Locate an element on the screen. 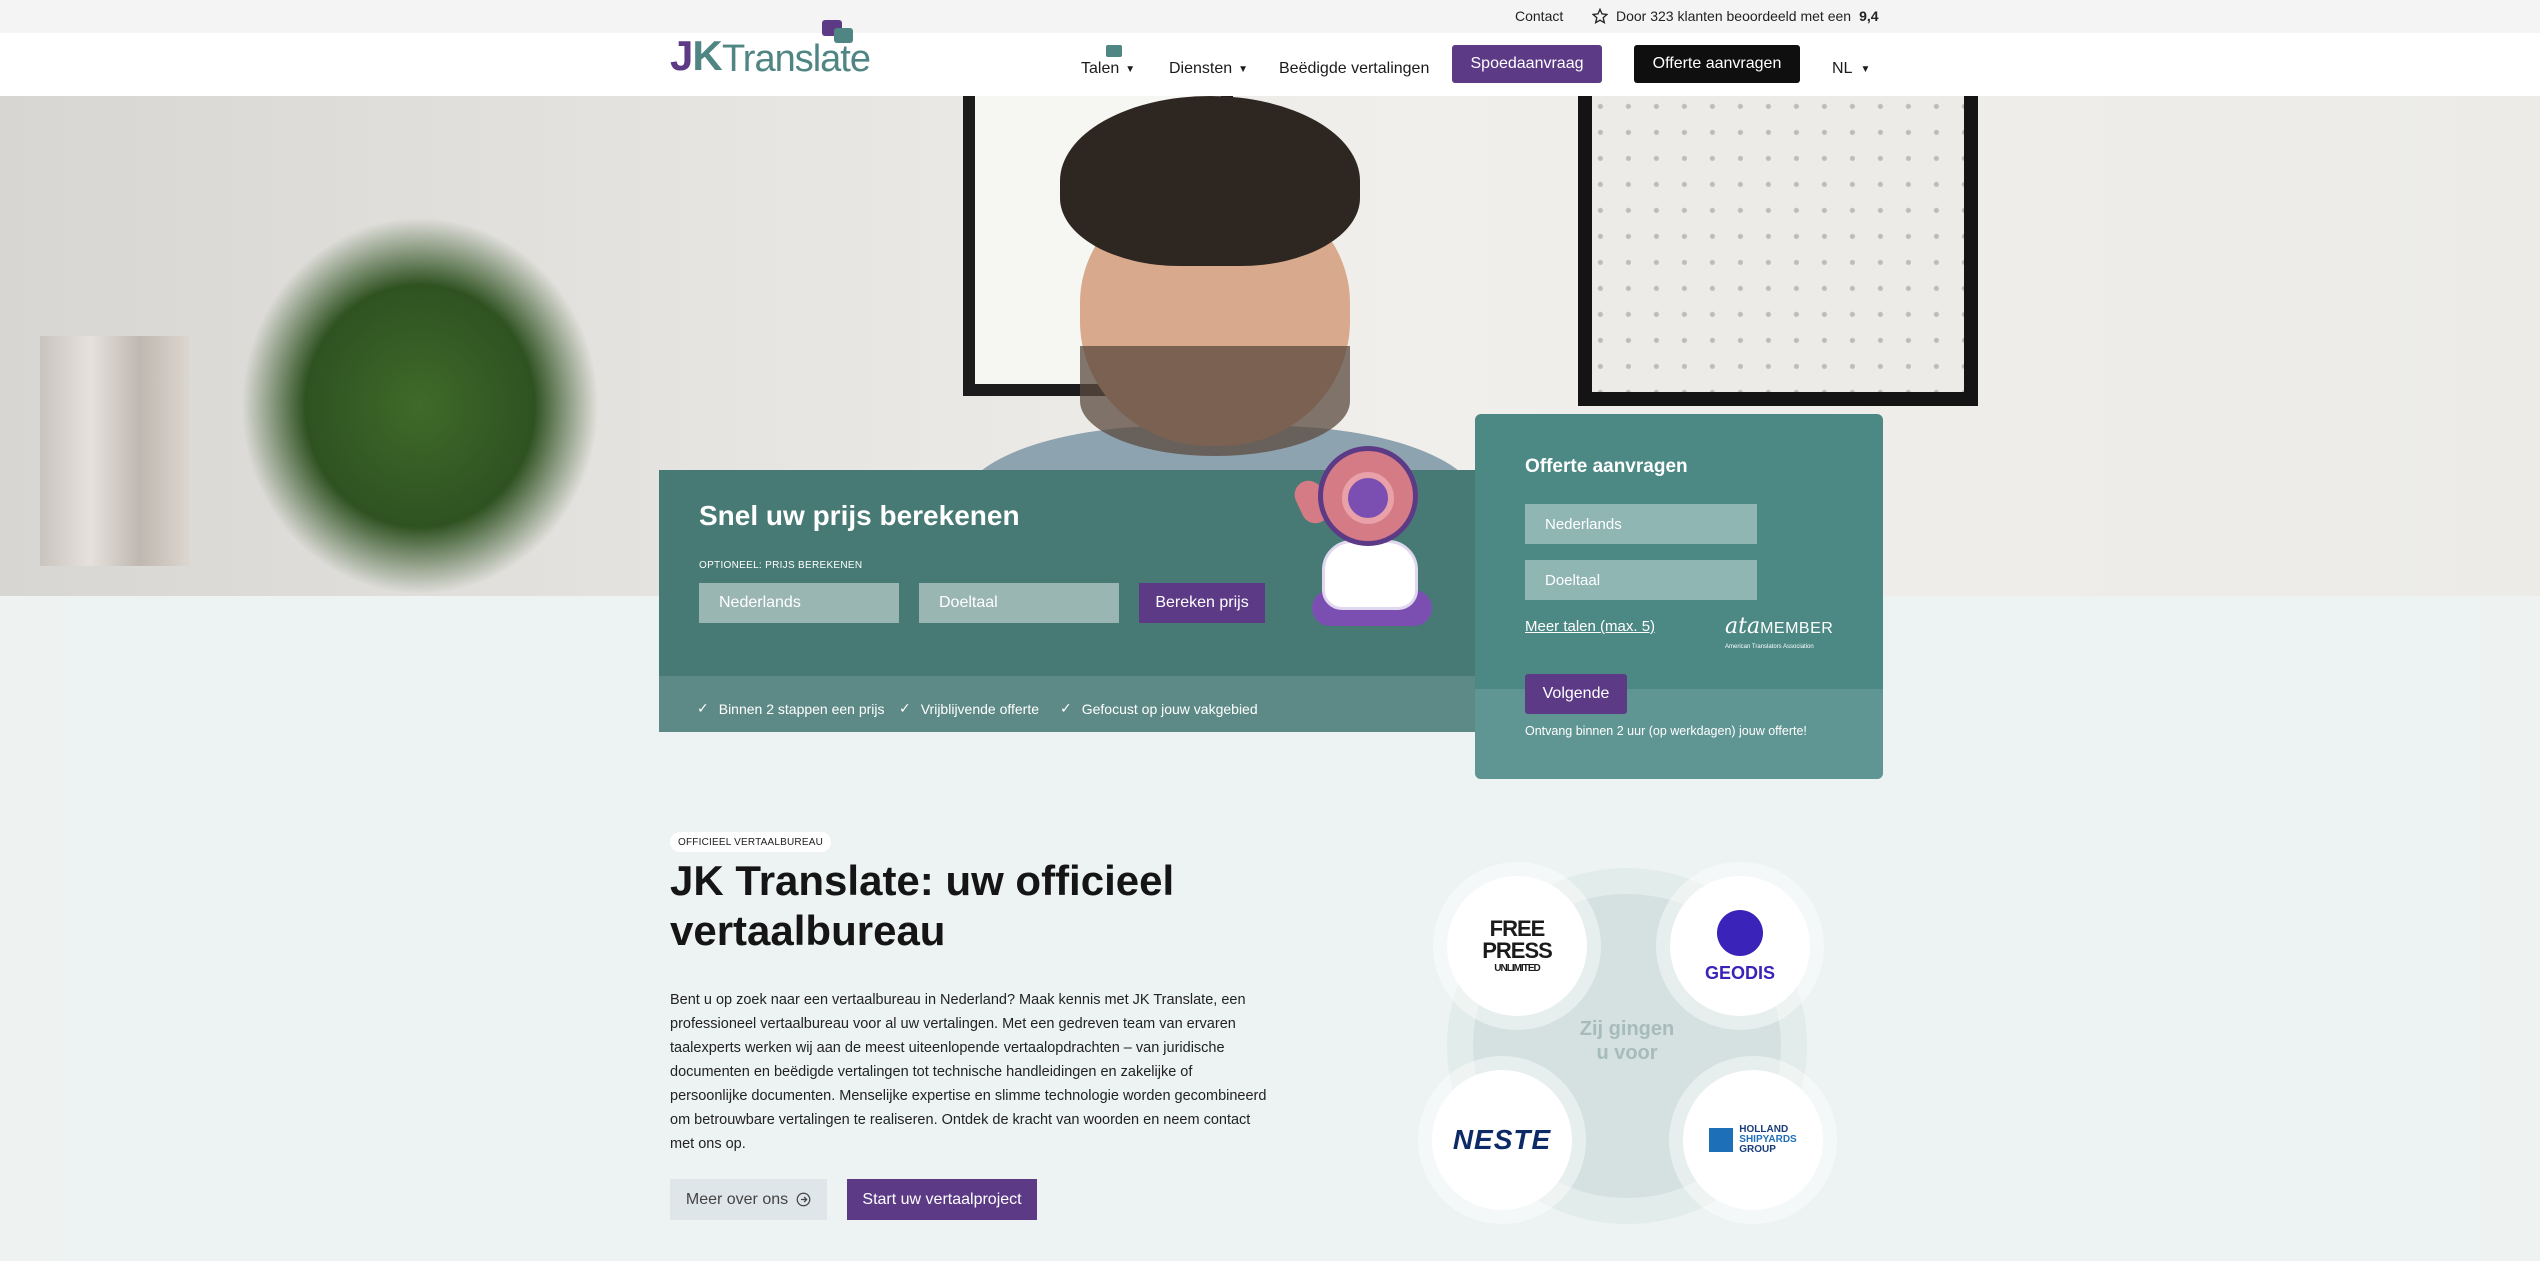 The image size is (2540, 1261). meer-over-ons-label: Meer over ons is located at coordinates (737, 1199).